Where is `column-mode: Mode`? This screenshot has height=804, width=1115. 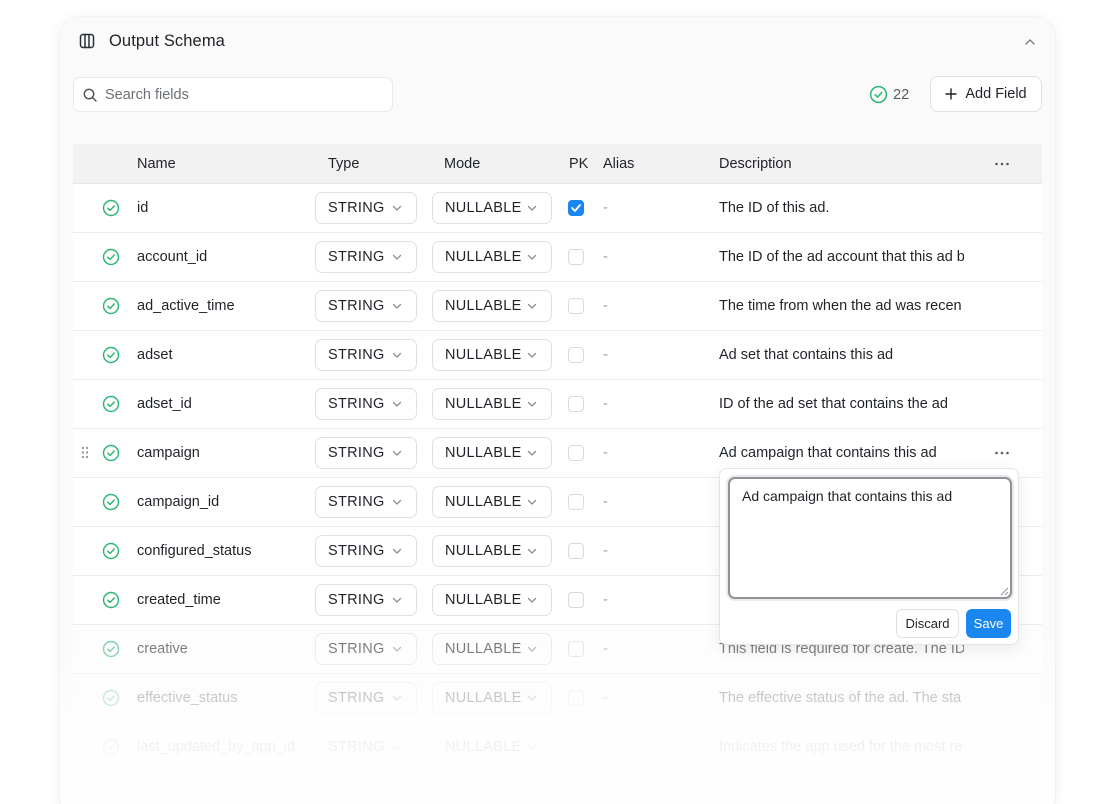
column-mode: Mode is located at coordinates (462, 164).